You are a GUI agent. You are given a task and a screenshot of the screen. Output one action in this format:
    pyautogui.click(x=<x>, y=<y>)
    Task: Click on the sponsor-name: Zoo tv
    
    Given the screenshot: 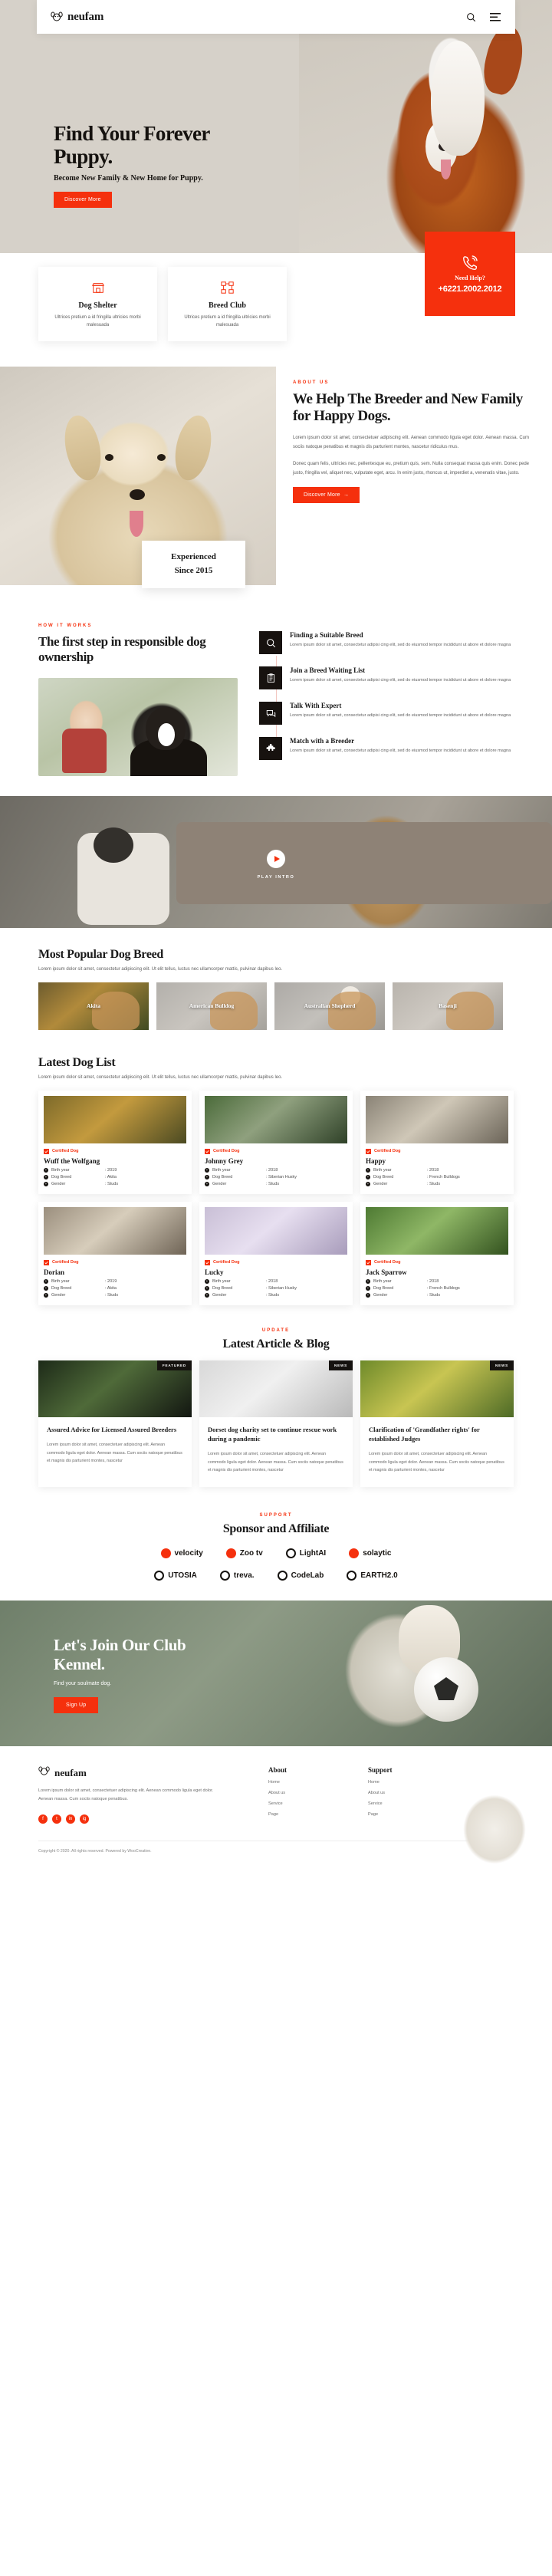 What is the action you would take?
    pyautogui.click(x=251, y=1553)
    